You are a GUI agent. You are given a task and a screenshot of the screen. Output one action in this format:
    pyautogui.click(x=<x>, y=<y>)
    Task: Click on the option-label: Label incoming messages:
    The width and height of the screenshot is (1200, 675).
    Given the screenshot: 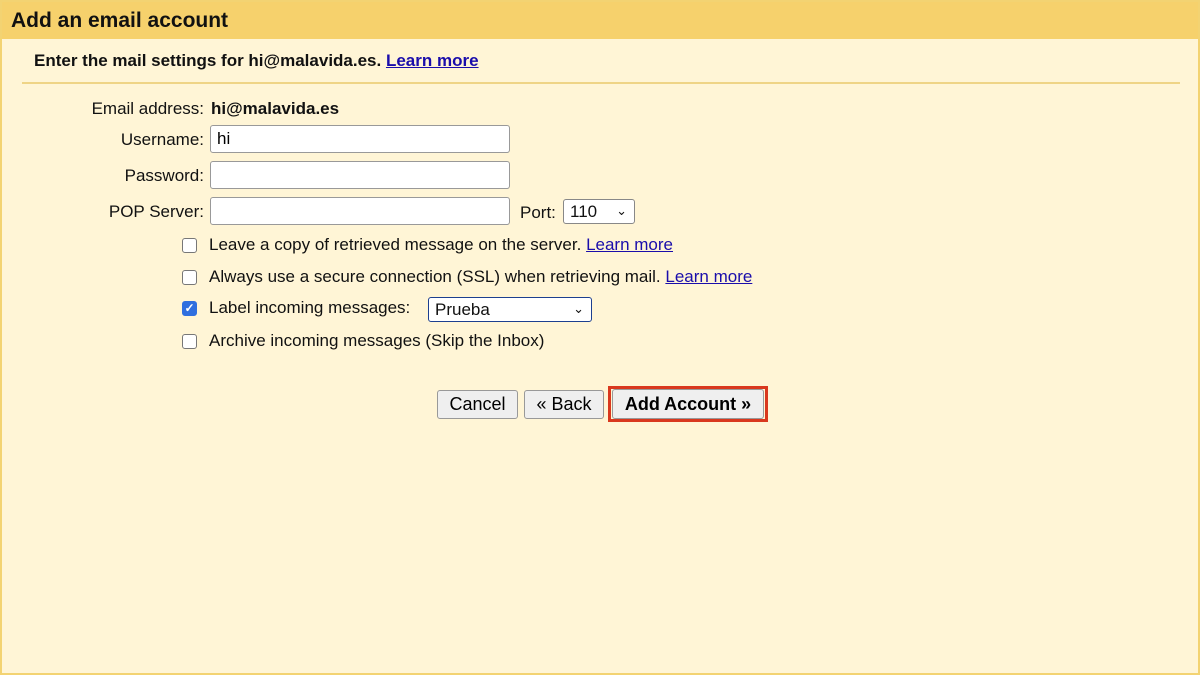 What is the action you would take?
    pyautogui.click(x=310, y=307)
    